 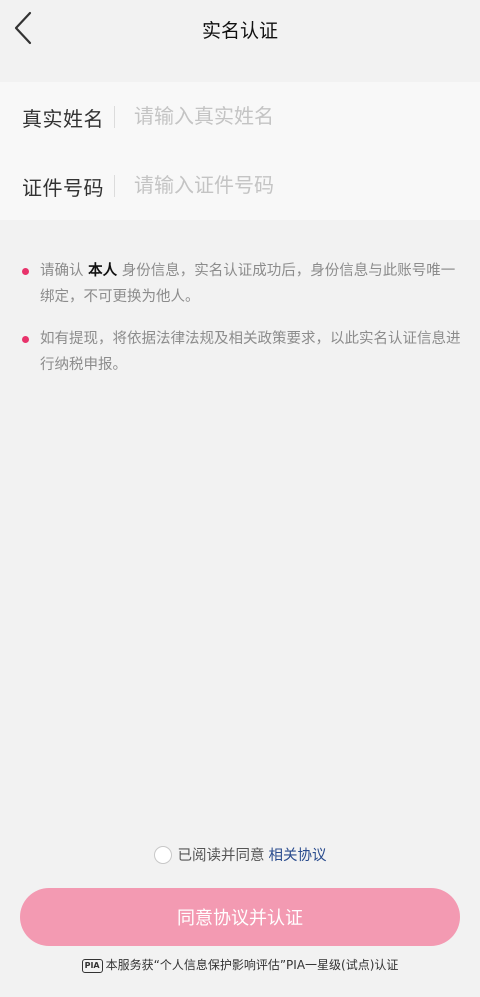 I want to click on agreement-link: 相关协议, so click(x=298, y=856).